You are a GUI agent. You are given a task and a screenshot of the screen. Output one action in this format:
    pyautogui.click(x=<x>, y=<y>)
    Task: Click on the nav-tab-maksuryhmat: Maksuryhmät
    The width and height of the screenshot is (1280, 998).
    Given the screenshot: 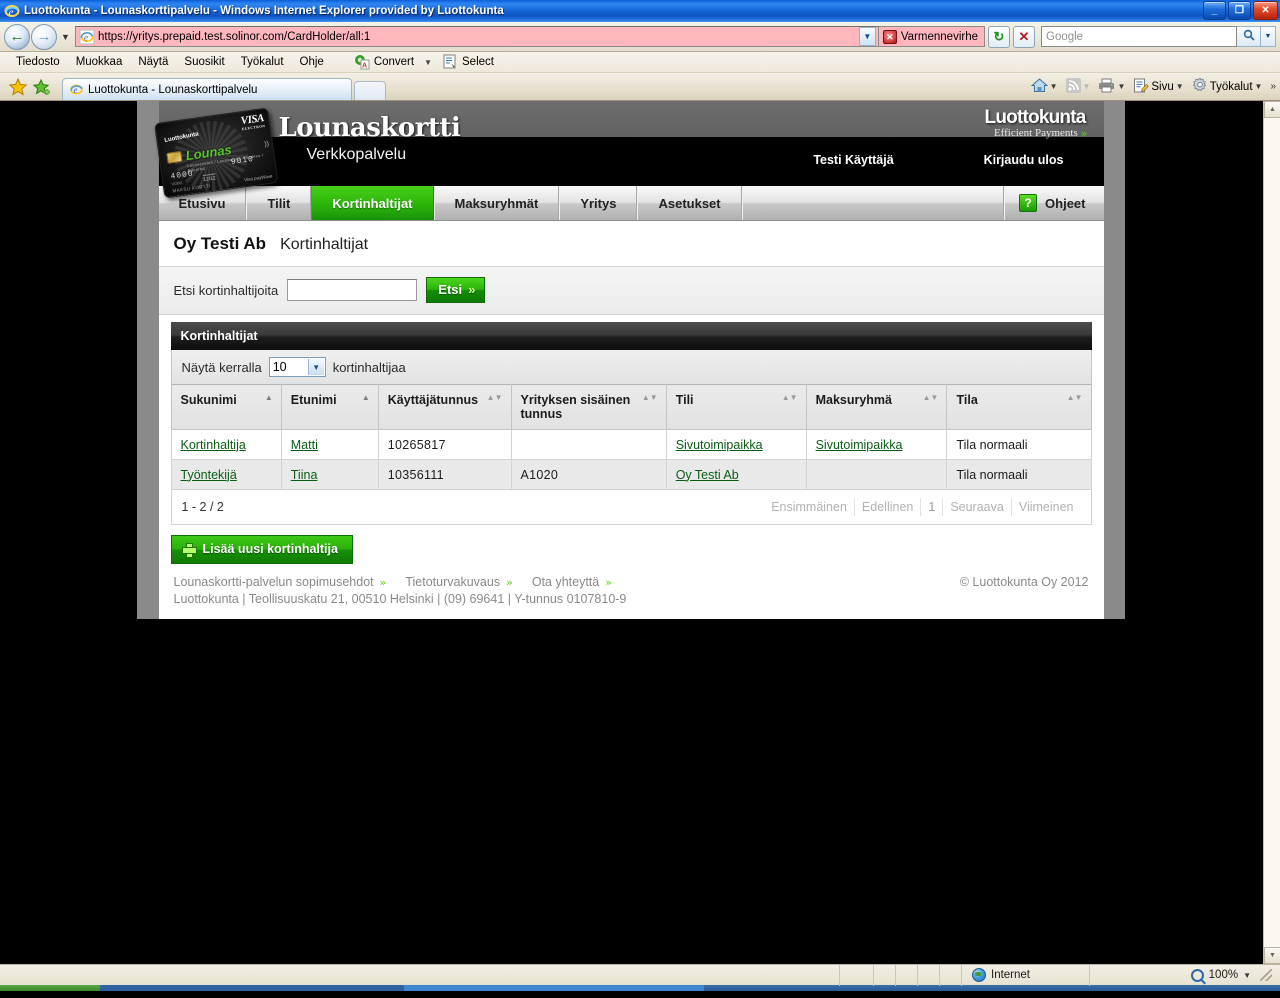 What is the action you would take?
    pyautogui.click(x=496, y=203)
    